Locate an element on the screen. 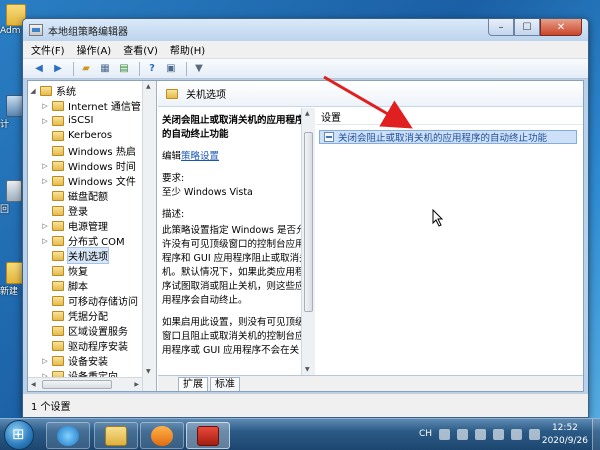  tree-horizontal-thumb is located at coordinates (77, 384).